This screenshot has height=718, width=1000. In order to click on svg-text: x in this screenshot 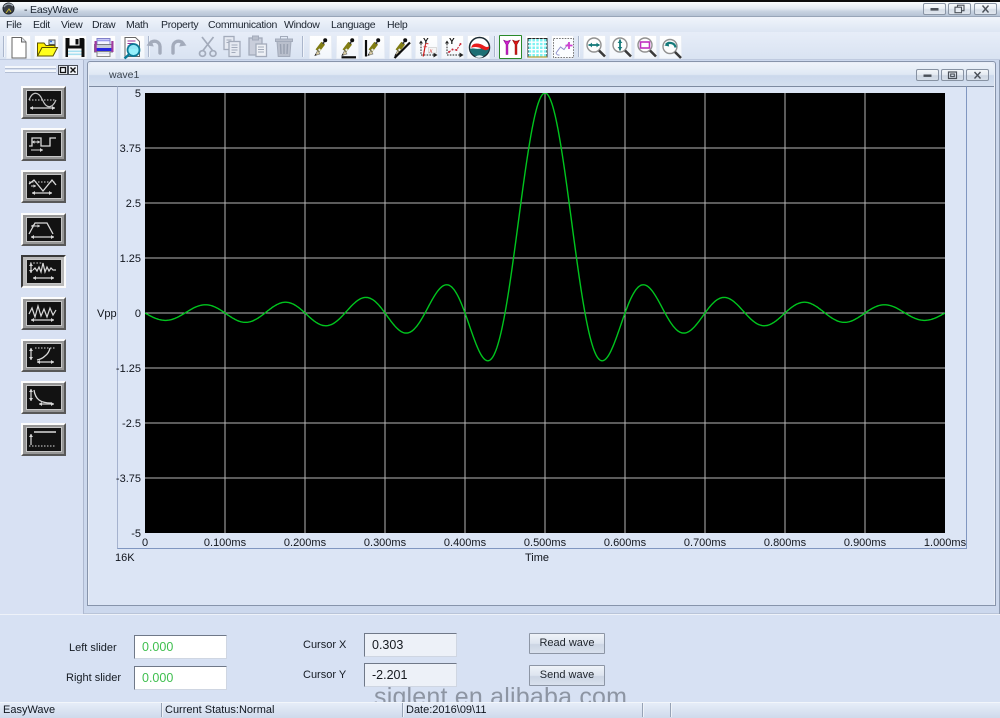, I will do `click(431, 50)`.